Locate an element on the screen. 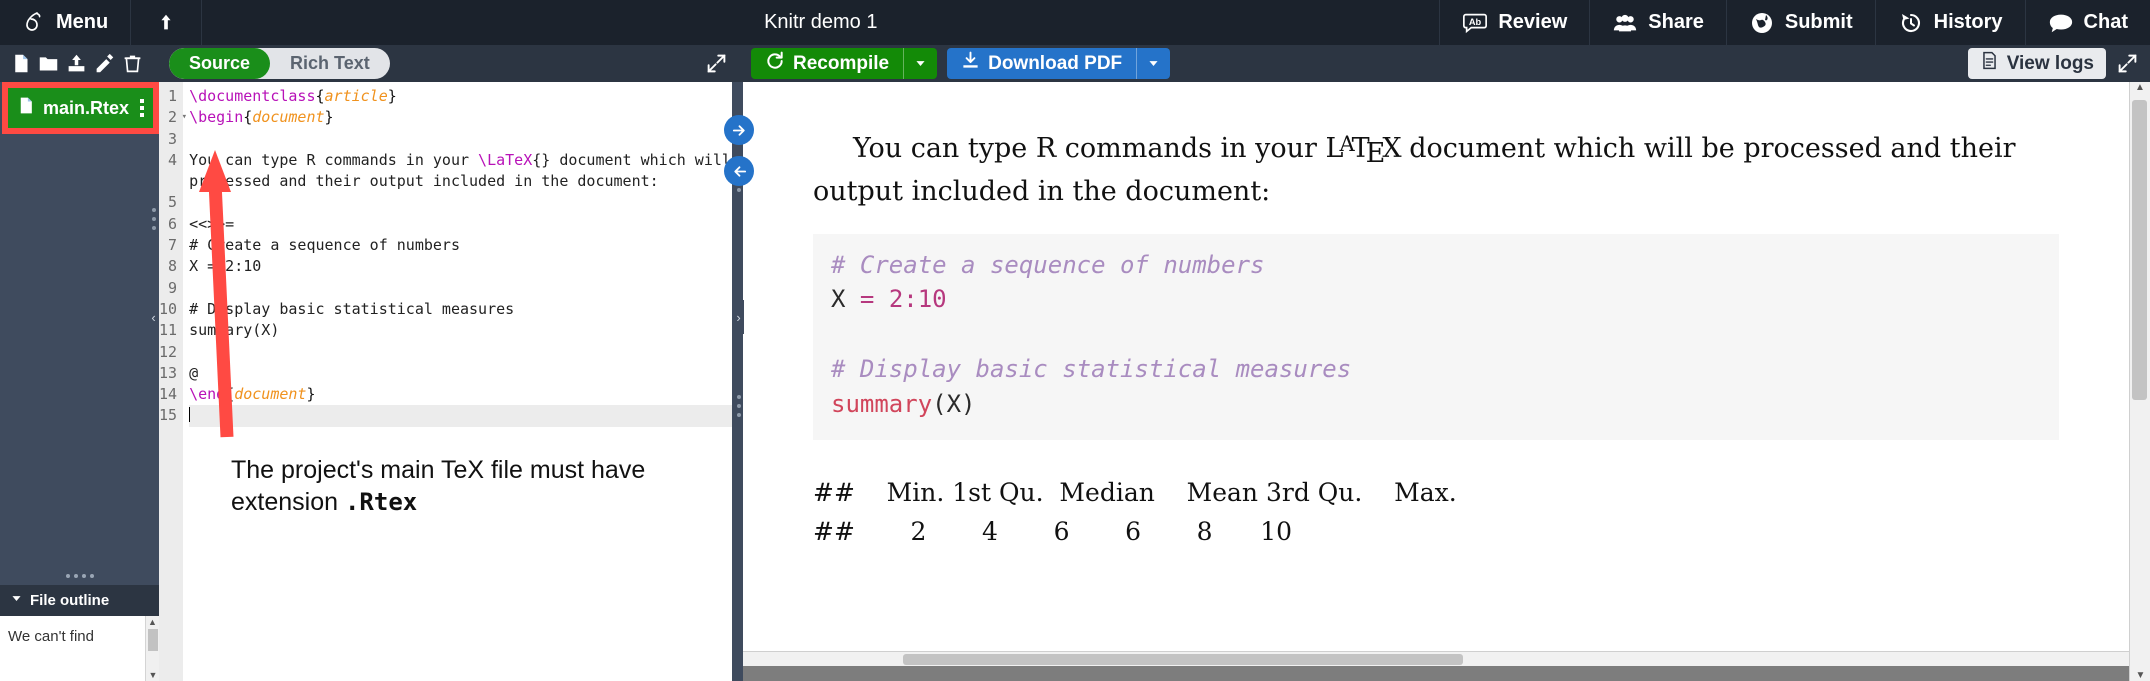 Image resolution: width=2150 pixels, height=681 pixels. chevron-down-icon is located at coordinates (16, 600).